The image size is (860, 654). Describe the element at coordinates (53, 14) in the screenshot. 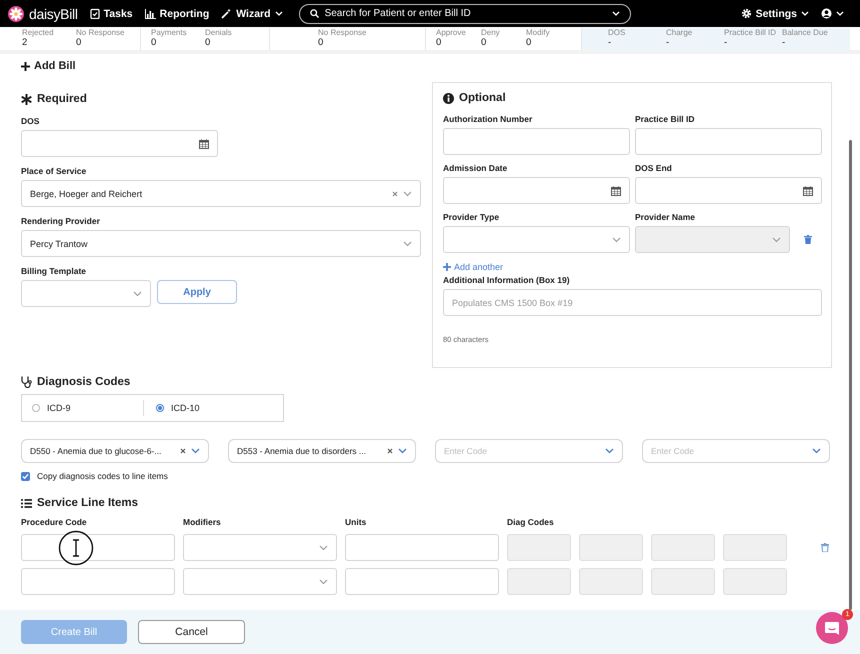

I see `logo-text: daisyBill` at that location.